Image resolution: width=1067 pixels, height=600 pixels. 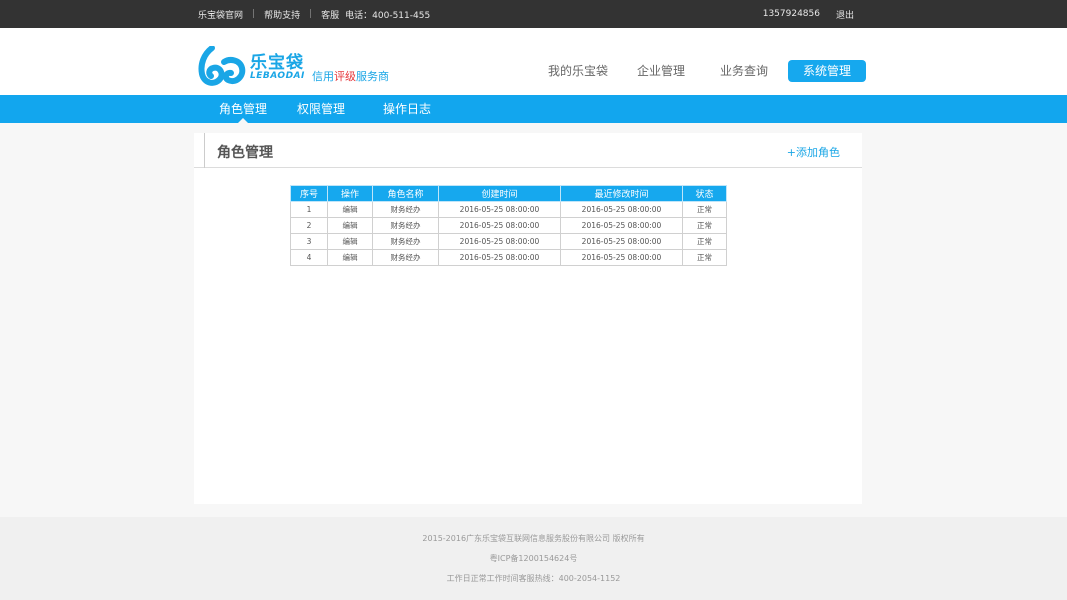 I want to click on column-header: 创建时间, so click(x=499, y=193).